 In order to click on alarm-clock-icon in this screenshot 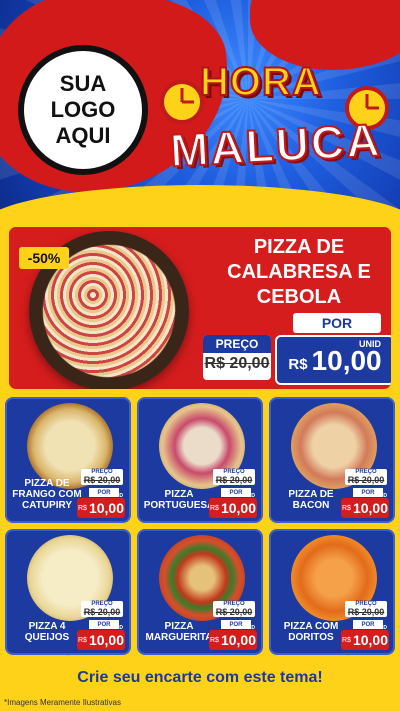, I will do `click(182, 102)`.